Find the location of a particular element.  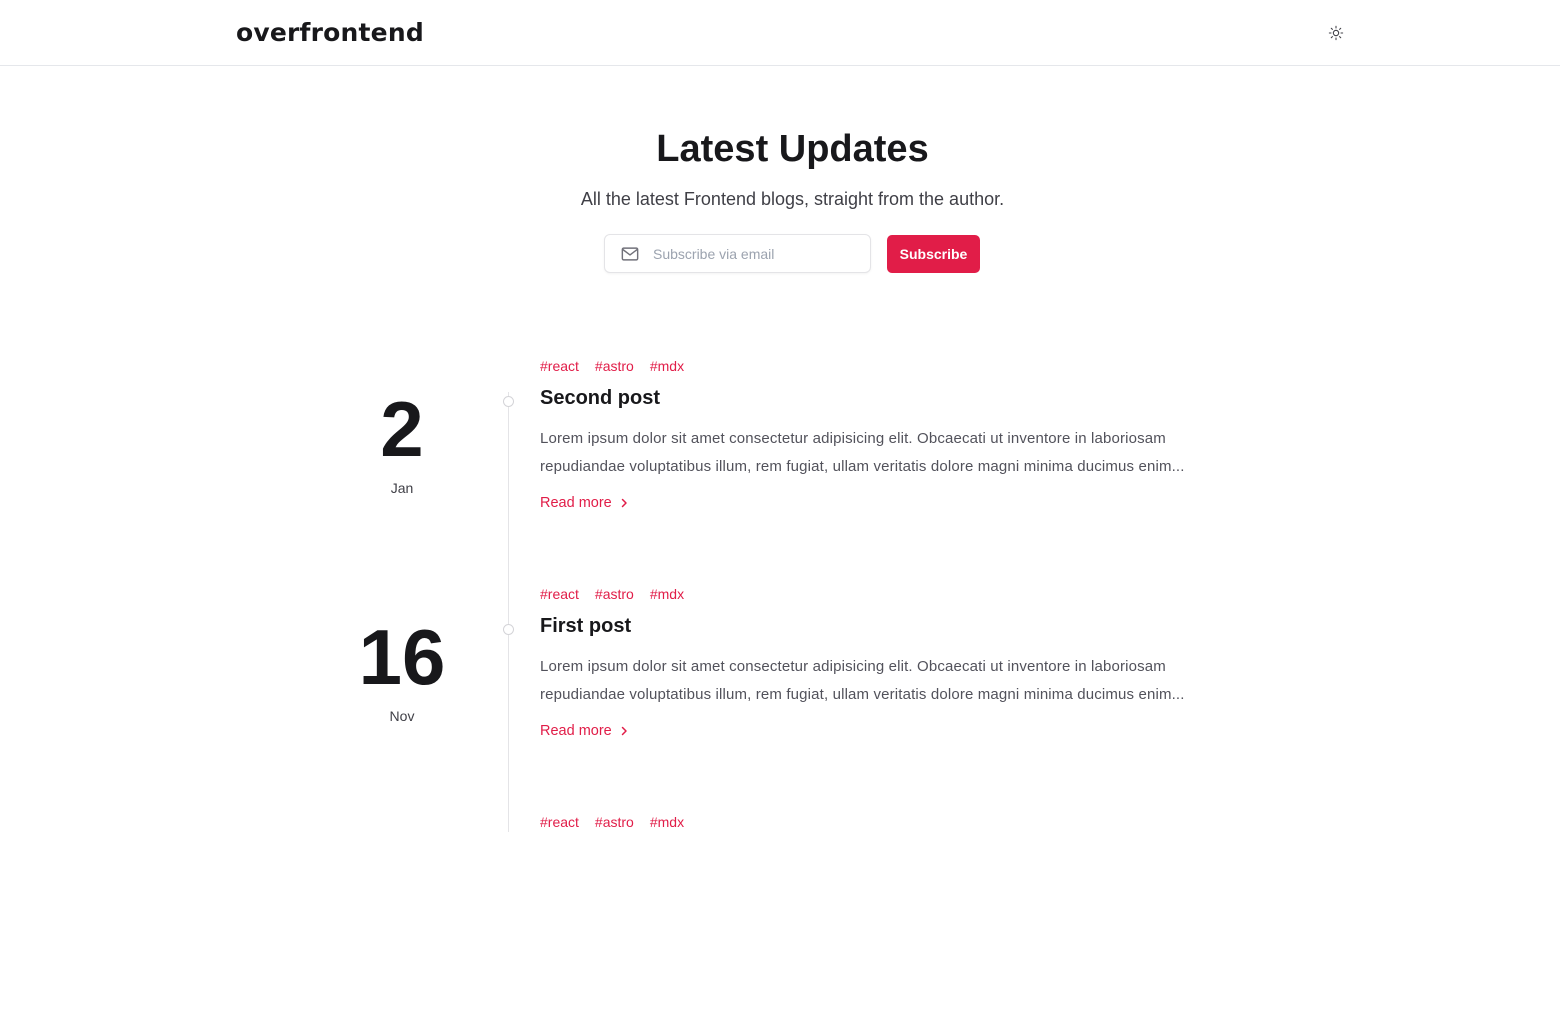

email-field is located at coordinates (758, 253).